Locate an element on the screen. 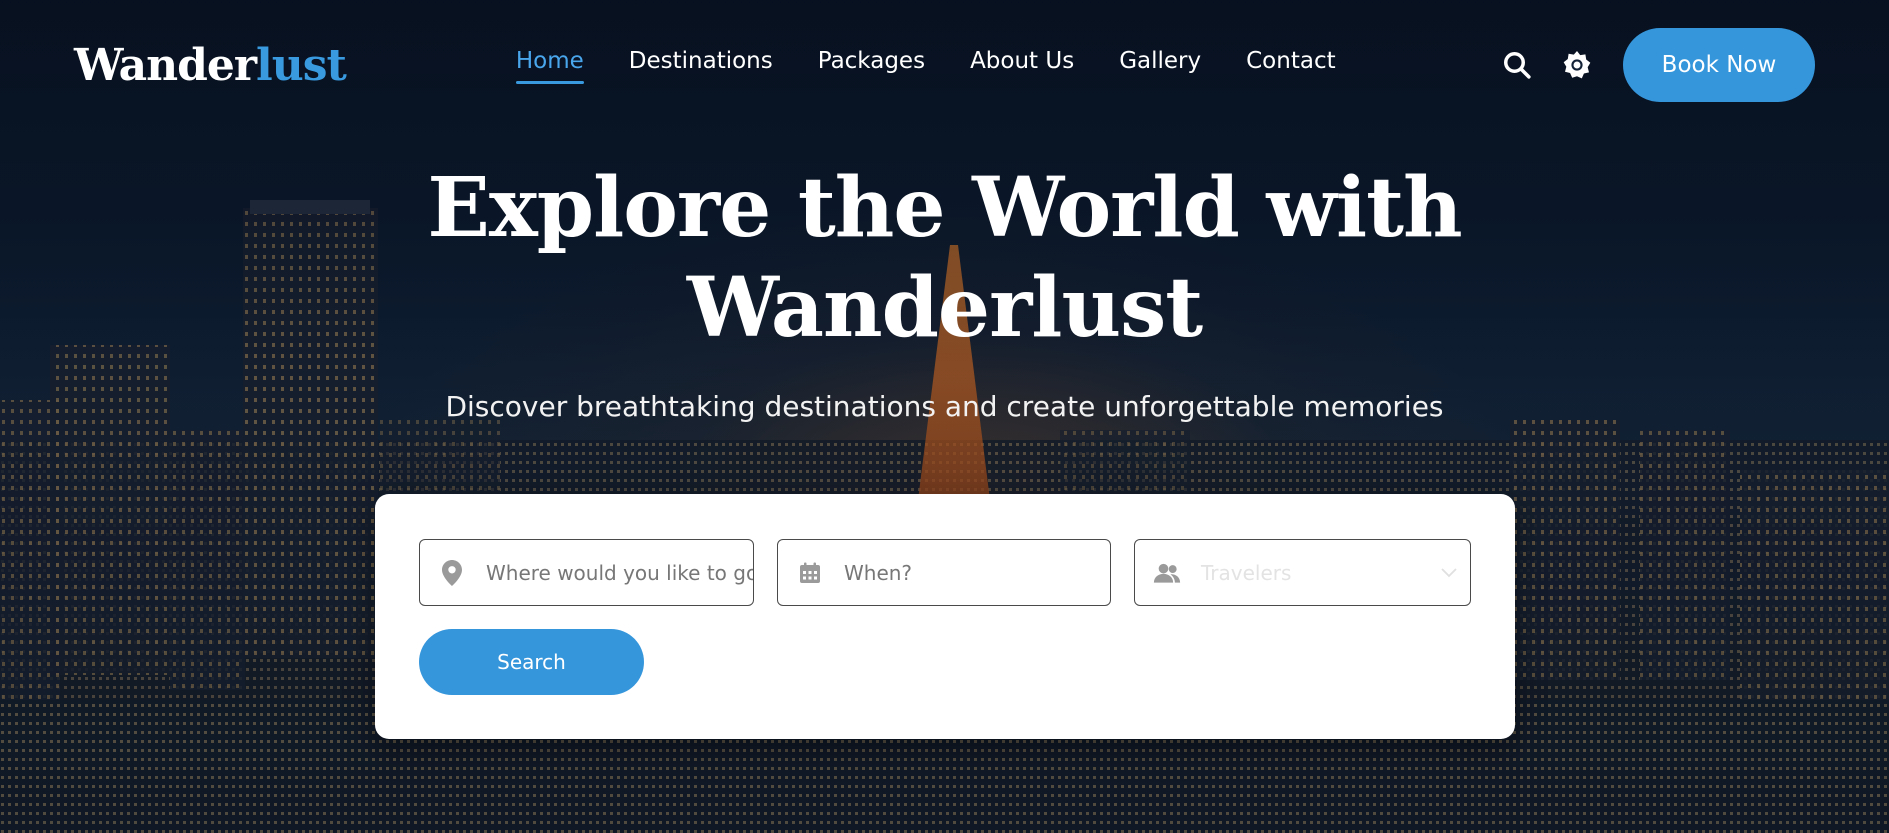  nav-item-destinations: Destinations is located at coordinates (701, 65).